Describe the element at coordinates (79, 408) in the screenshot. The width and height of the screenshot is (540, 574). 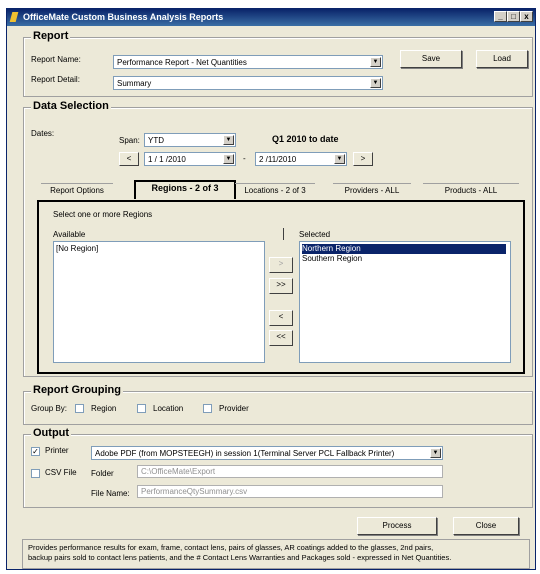
I see `region-checkbox` at that location.